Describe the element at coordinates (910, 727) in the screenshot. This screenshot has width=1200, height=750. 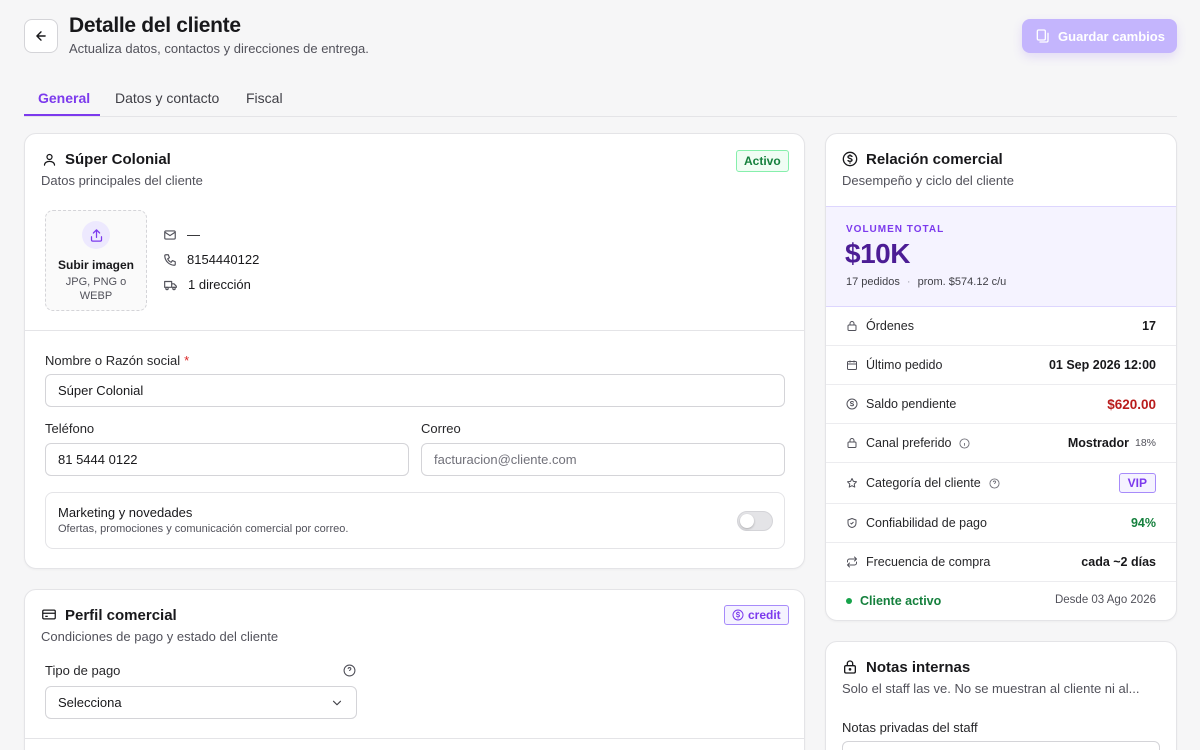
I see `notes-field-label: Notas privadas del staff` at that location.